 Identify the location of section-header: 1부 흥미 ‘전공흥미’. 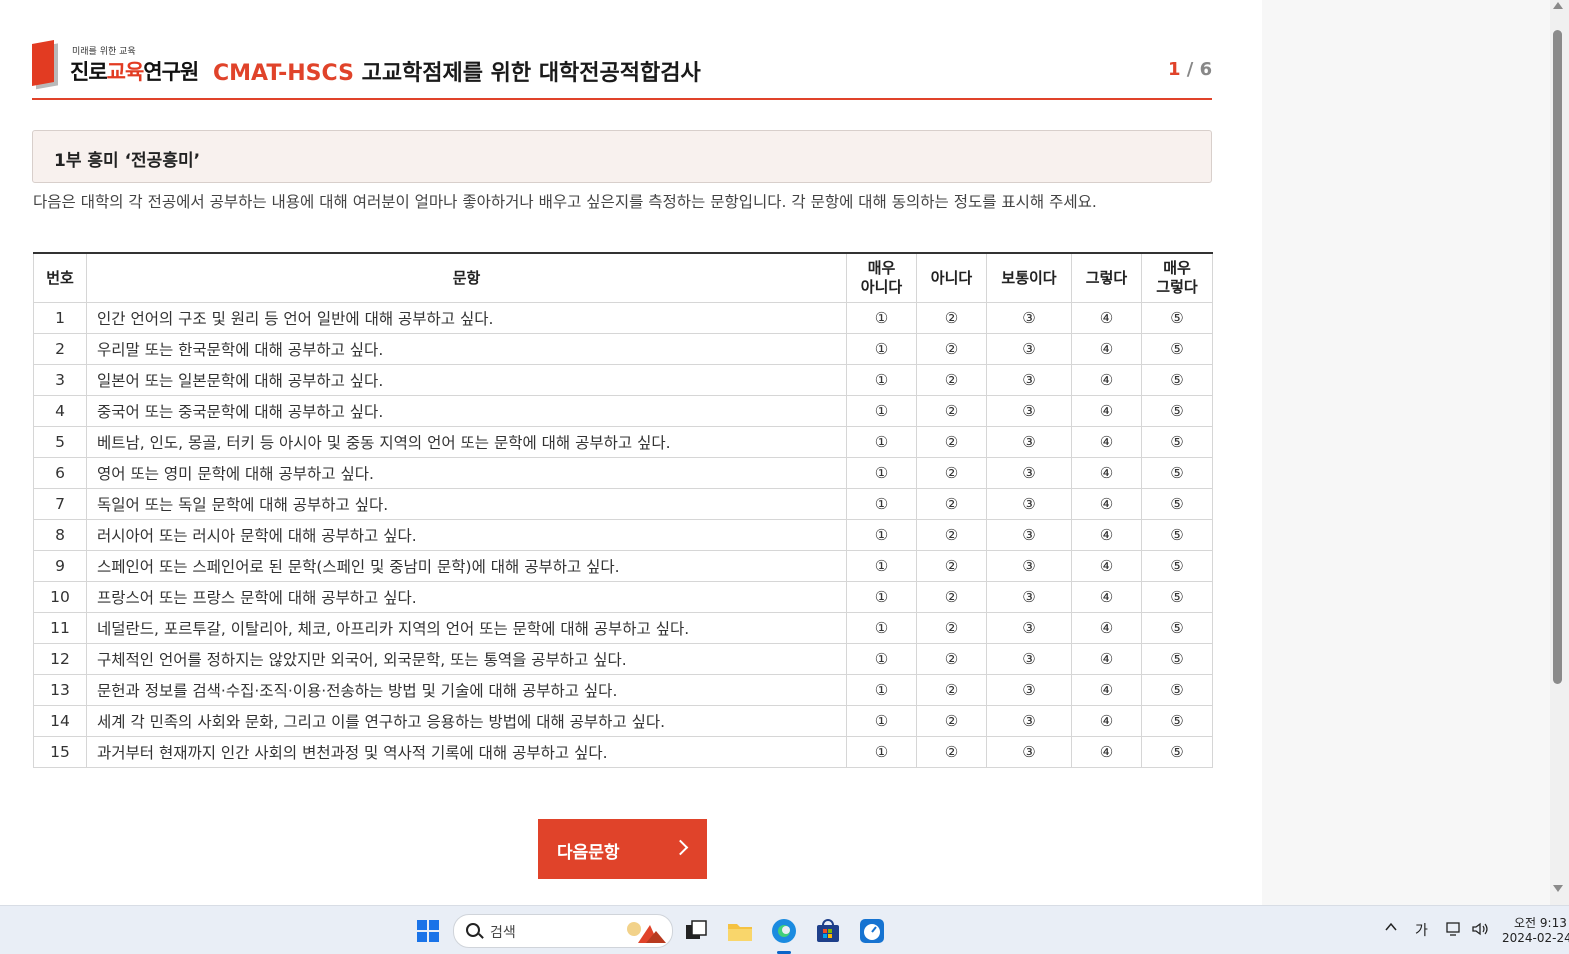
(622, 156).